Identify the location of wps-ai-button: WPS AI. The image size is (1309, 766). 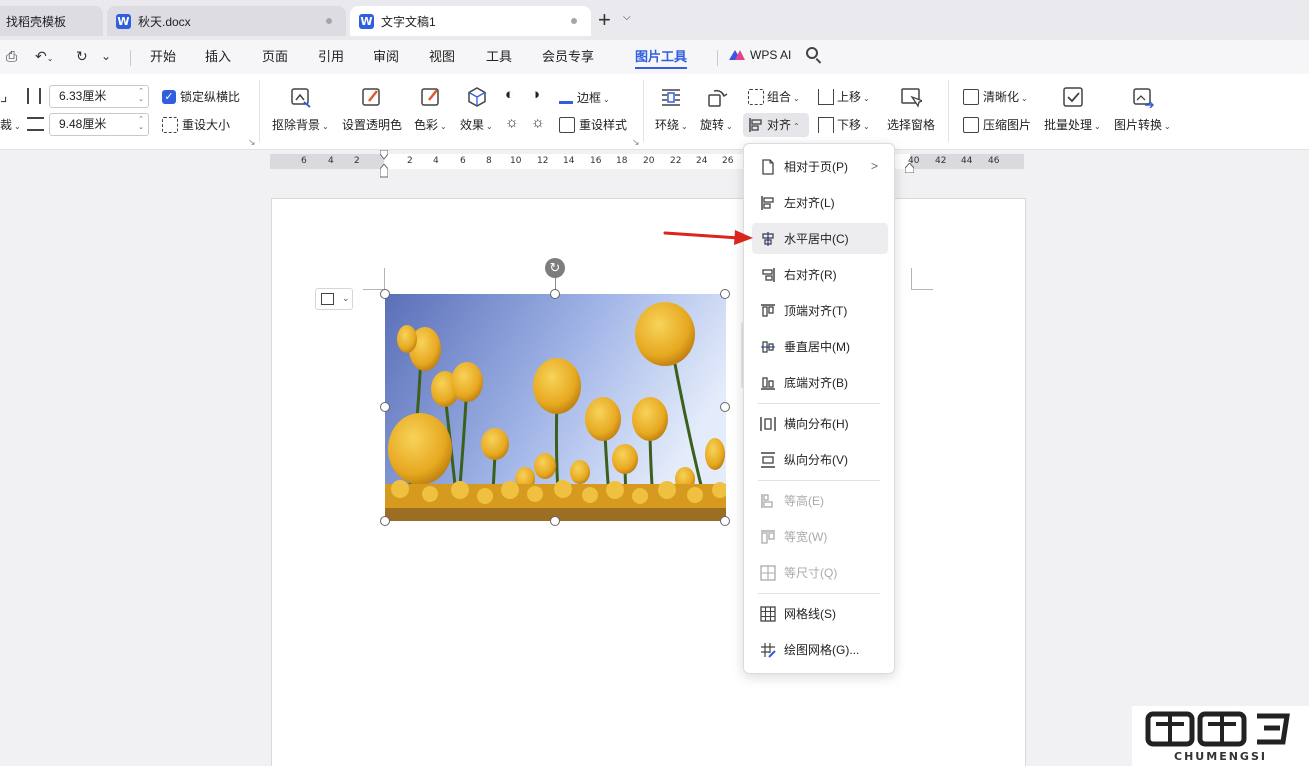
(760, 55).